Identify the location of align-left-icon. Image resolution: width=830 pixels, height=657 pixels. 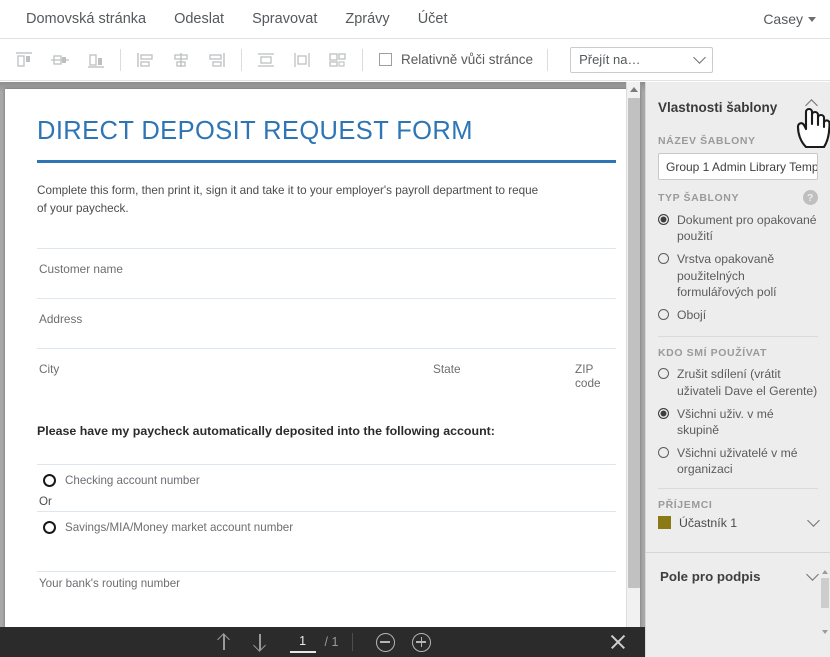
(145, 60).